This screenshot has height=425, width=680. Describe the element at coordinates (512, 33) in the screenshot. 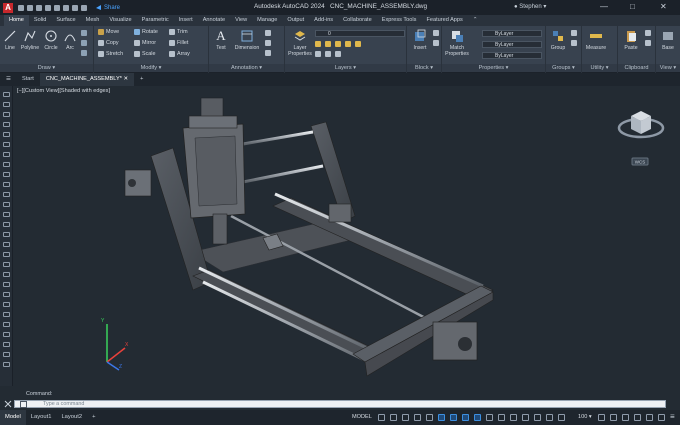

I see `color-dropdown: ByLayer` at that location.